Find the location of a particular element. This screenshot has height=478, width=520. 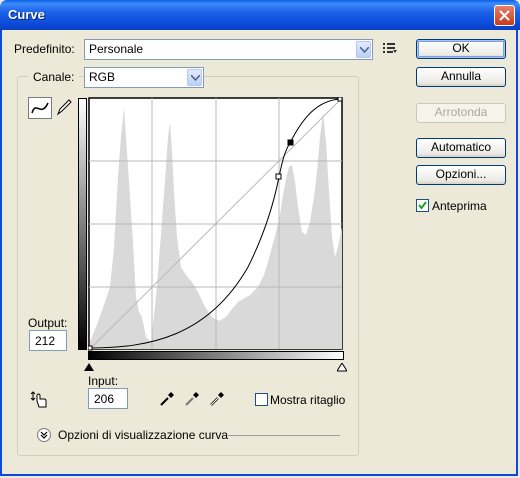

close-button is located at coordinates (504, 15).